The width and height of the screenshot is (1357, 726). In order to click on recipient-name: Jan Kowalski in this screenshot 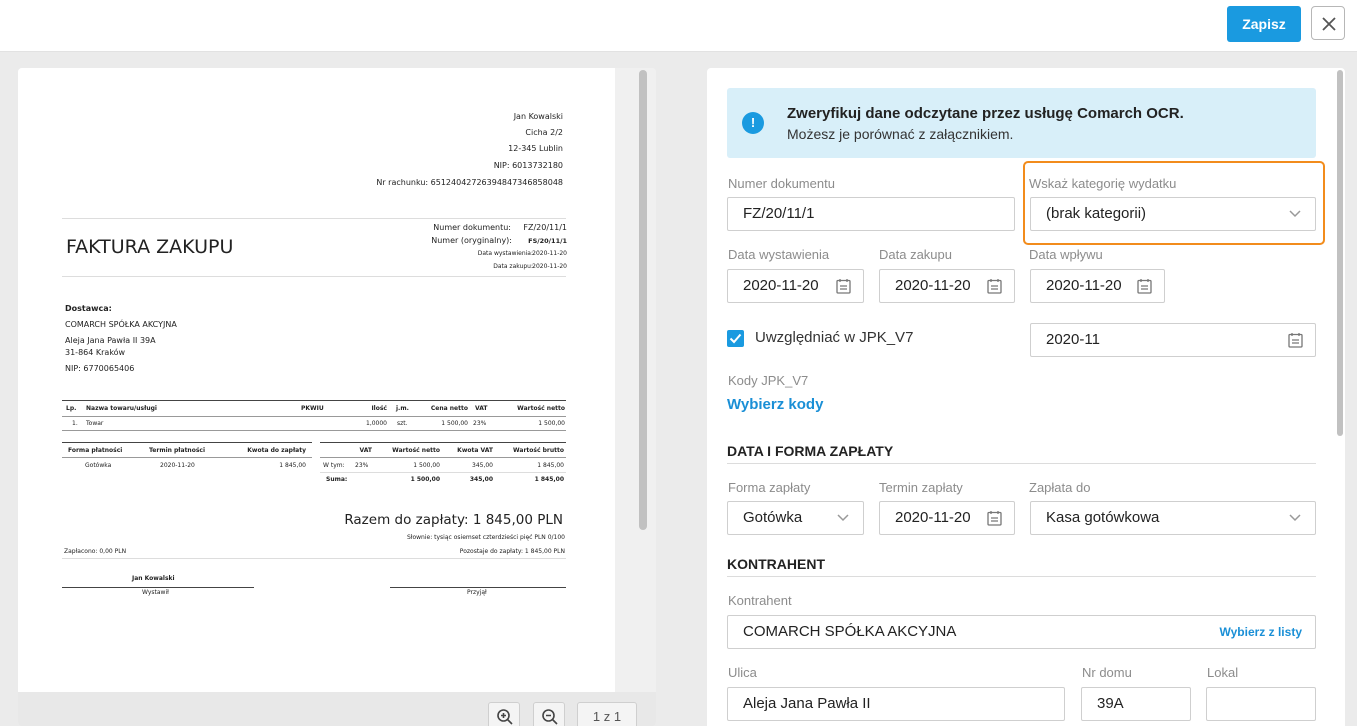, I will do `click(538, 116)`.